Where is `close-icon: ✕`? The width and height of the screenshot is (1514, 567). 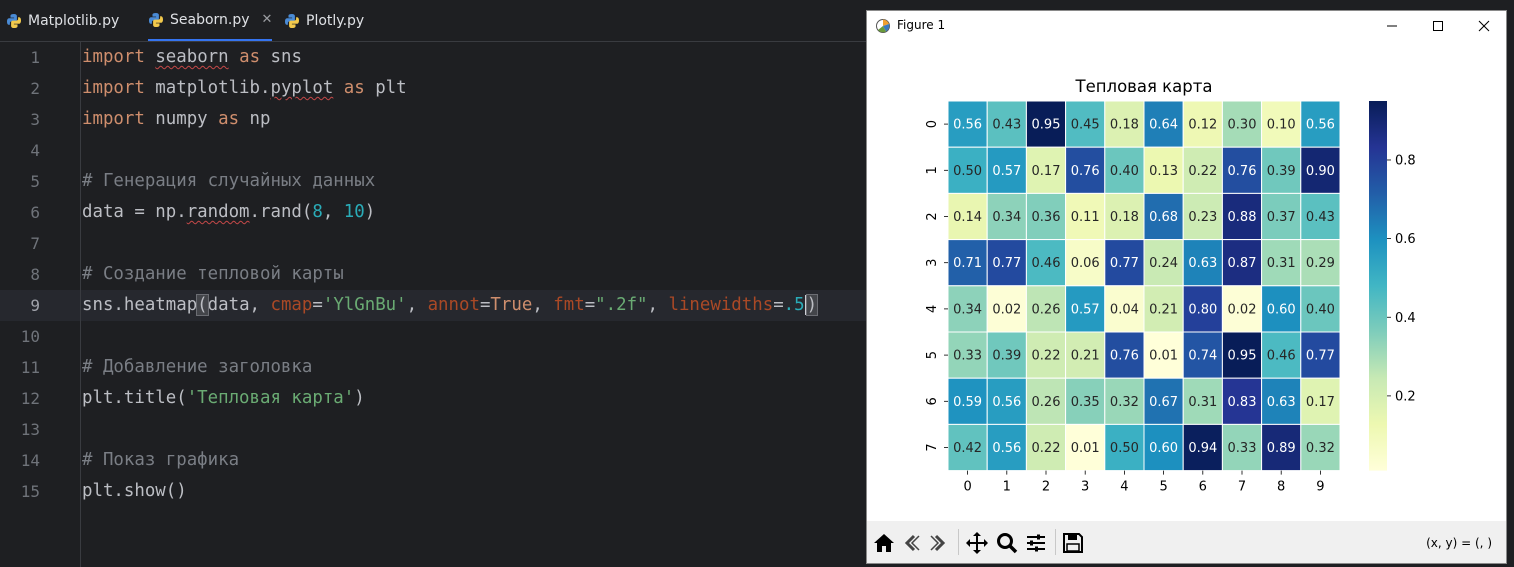
close-icon: ✕ is located at coordinates (267, 19).